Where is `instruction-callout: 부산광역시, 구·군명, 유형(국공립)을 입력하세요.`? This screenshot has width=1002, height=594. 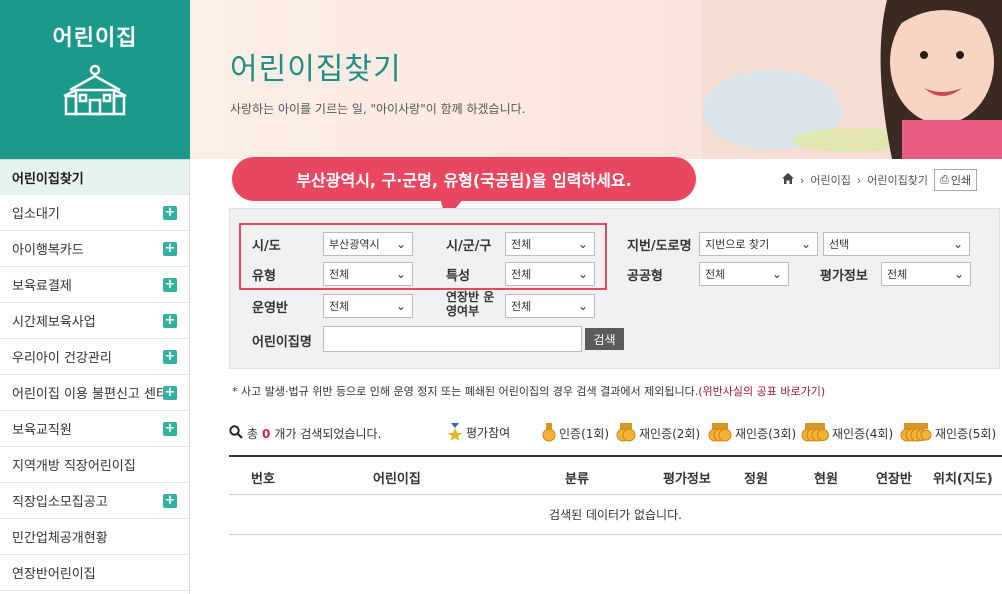
instruction-callout: 부산광역시, 구·군명, 유형(국공립)을 입력하세요. is located at coordinates (464, 179).